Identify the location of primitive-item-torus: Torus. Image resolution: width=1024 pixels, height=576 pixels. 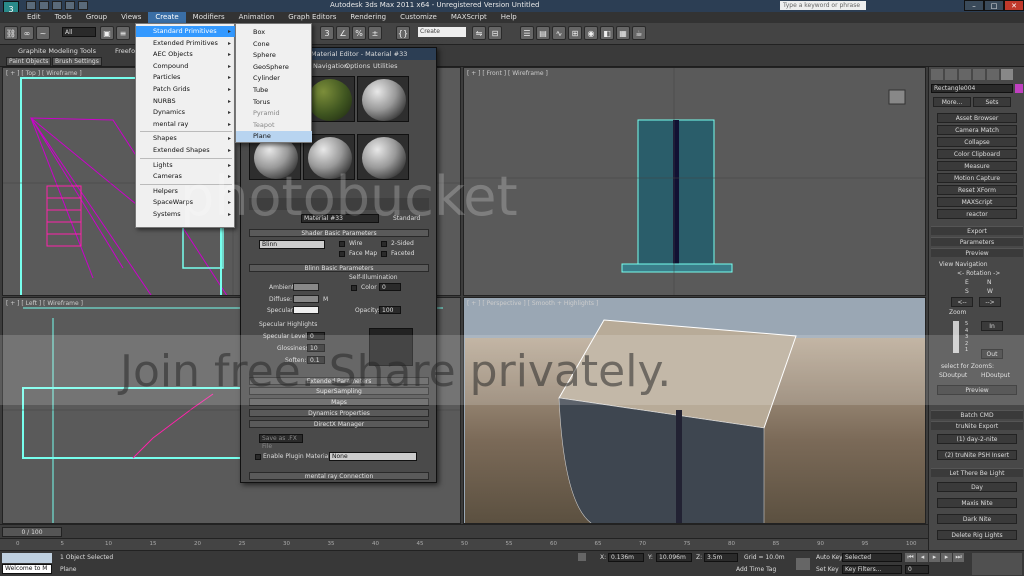
(274, 102).